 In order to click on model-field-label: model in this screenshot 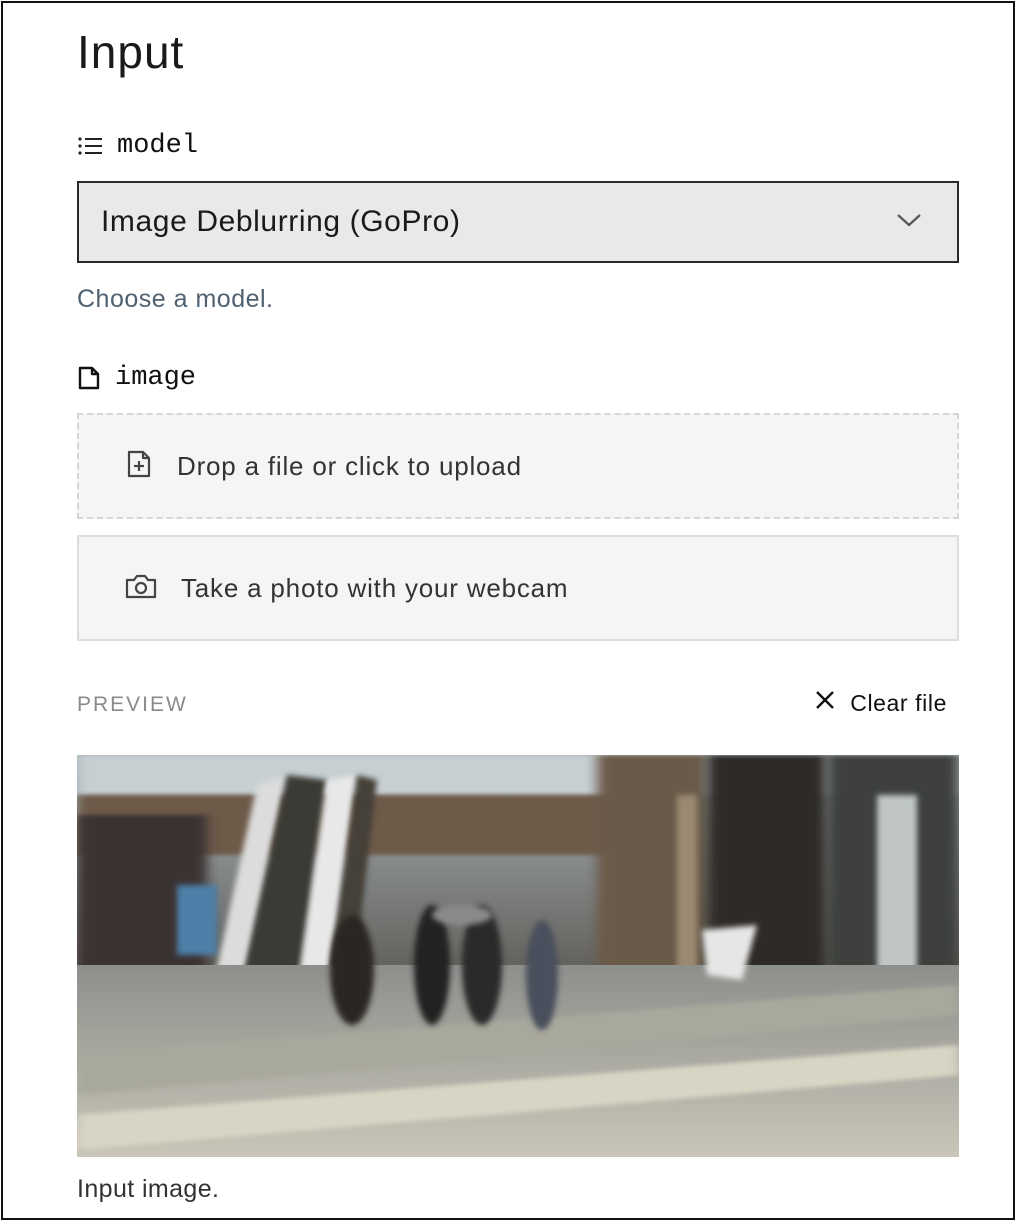, I will do `click(137, 146)`.